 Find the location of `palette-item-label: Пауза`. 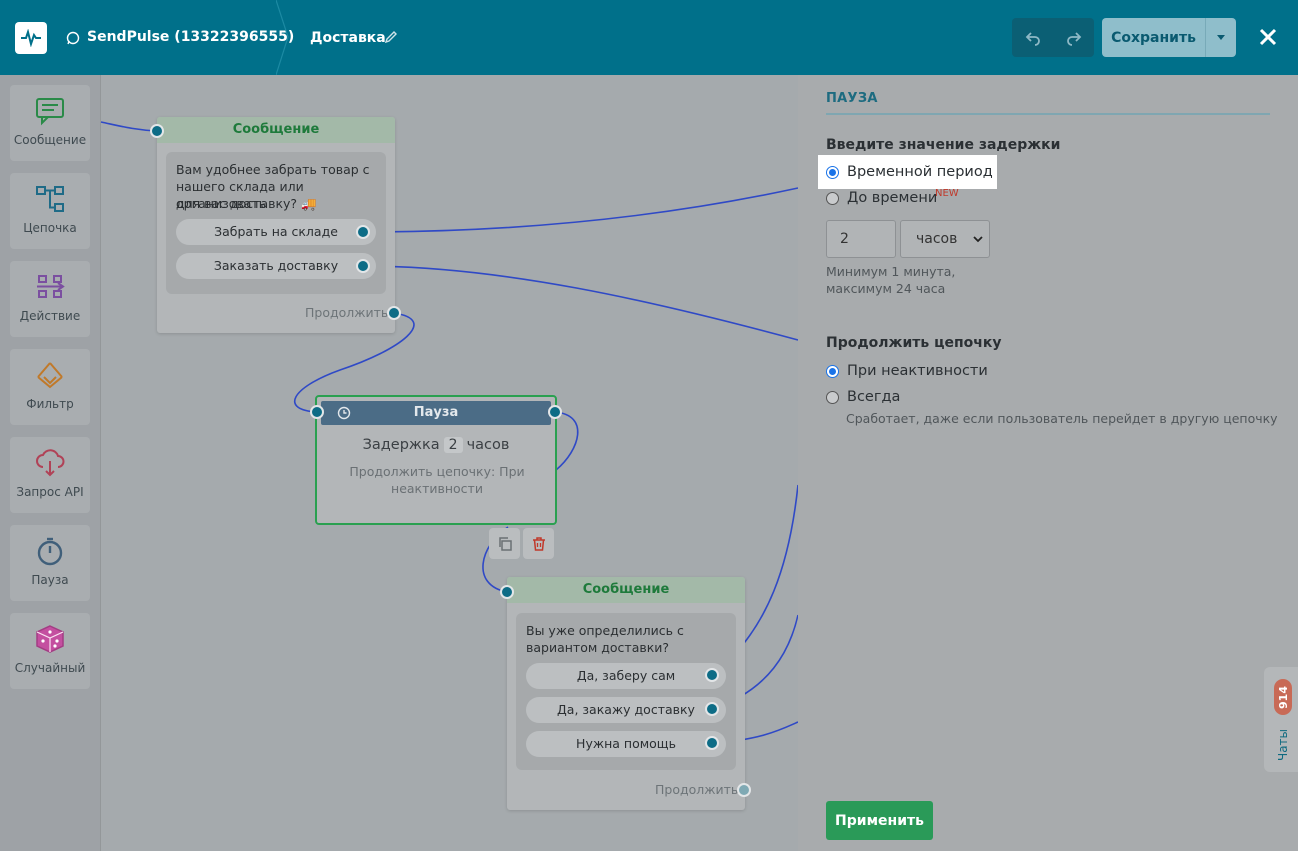

palette-item-label: Пауза is located at coordinates (50, 580).